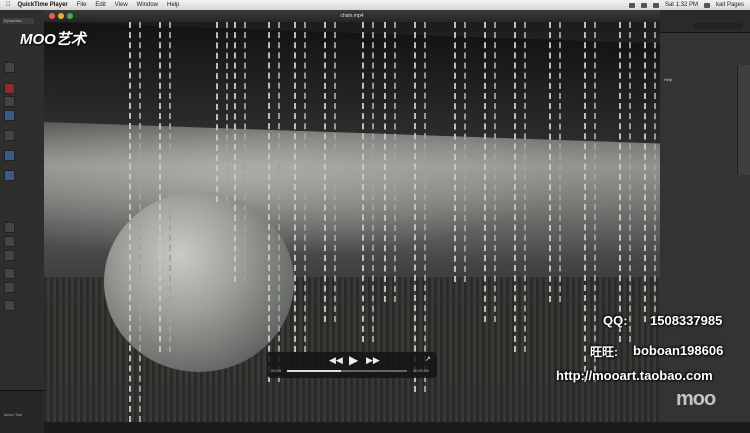 This screenshot has height=433, width=750. What do you see at coordinates (686, 320) in the screenshot?
I see `qq-value: 1508337985` at bounding box center [686, 320].